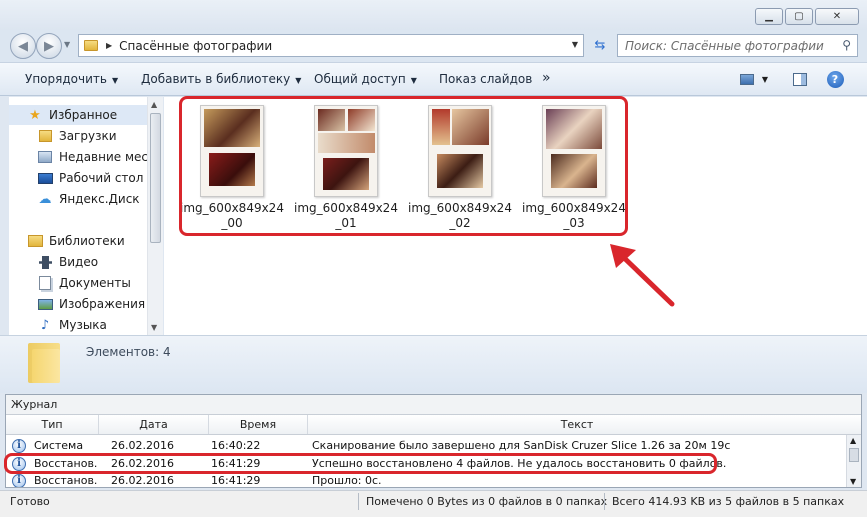  I want to click on sidebar-item-music: ♪ Музыка, so click(78, 325).